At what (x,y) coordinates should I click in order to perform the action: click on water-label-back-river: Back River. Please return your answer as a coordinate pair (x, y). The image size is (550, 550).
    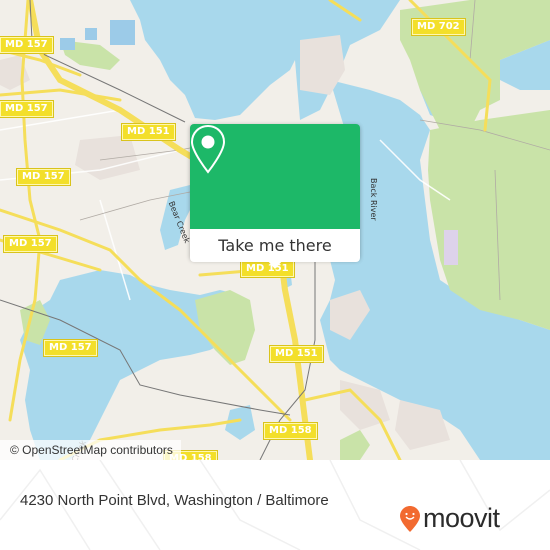
    Looking at the image, I should click on (373, 199).